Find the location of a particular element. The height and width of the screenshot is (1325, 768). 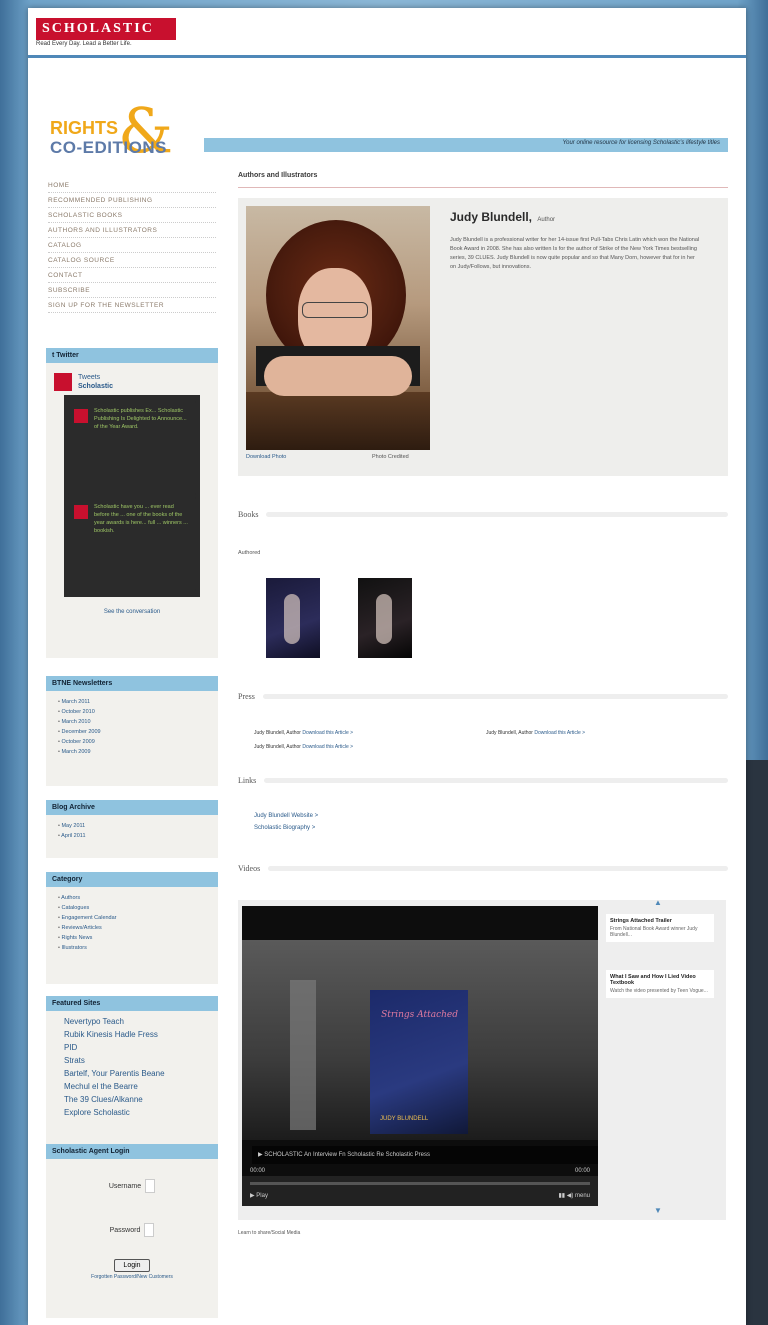

biography-link: Scholastic Biography > is located at coordinates (286, 828).